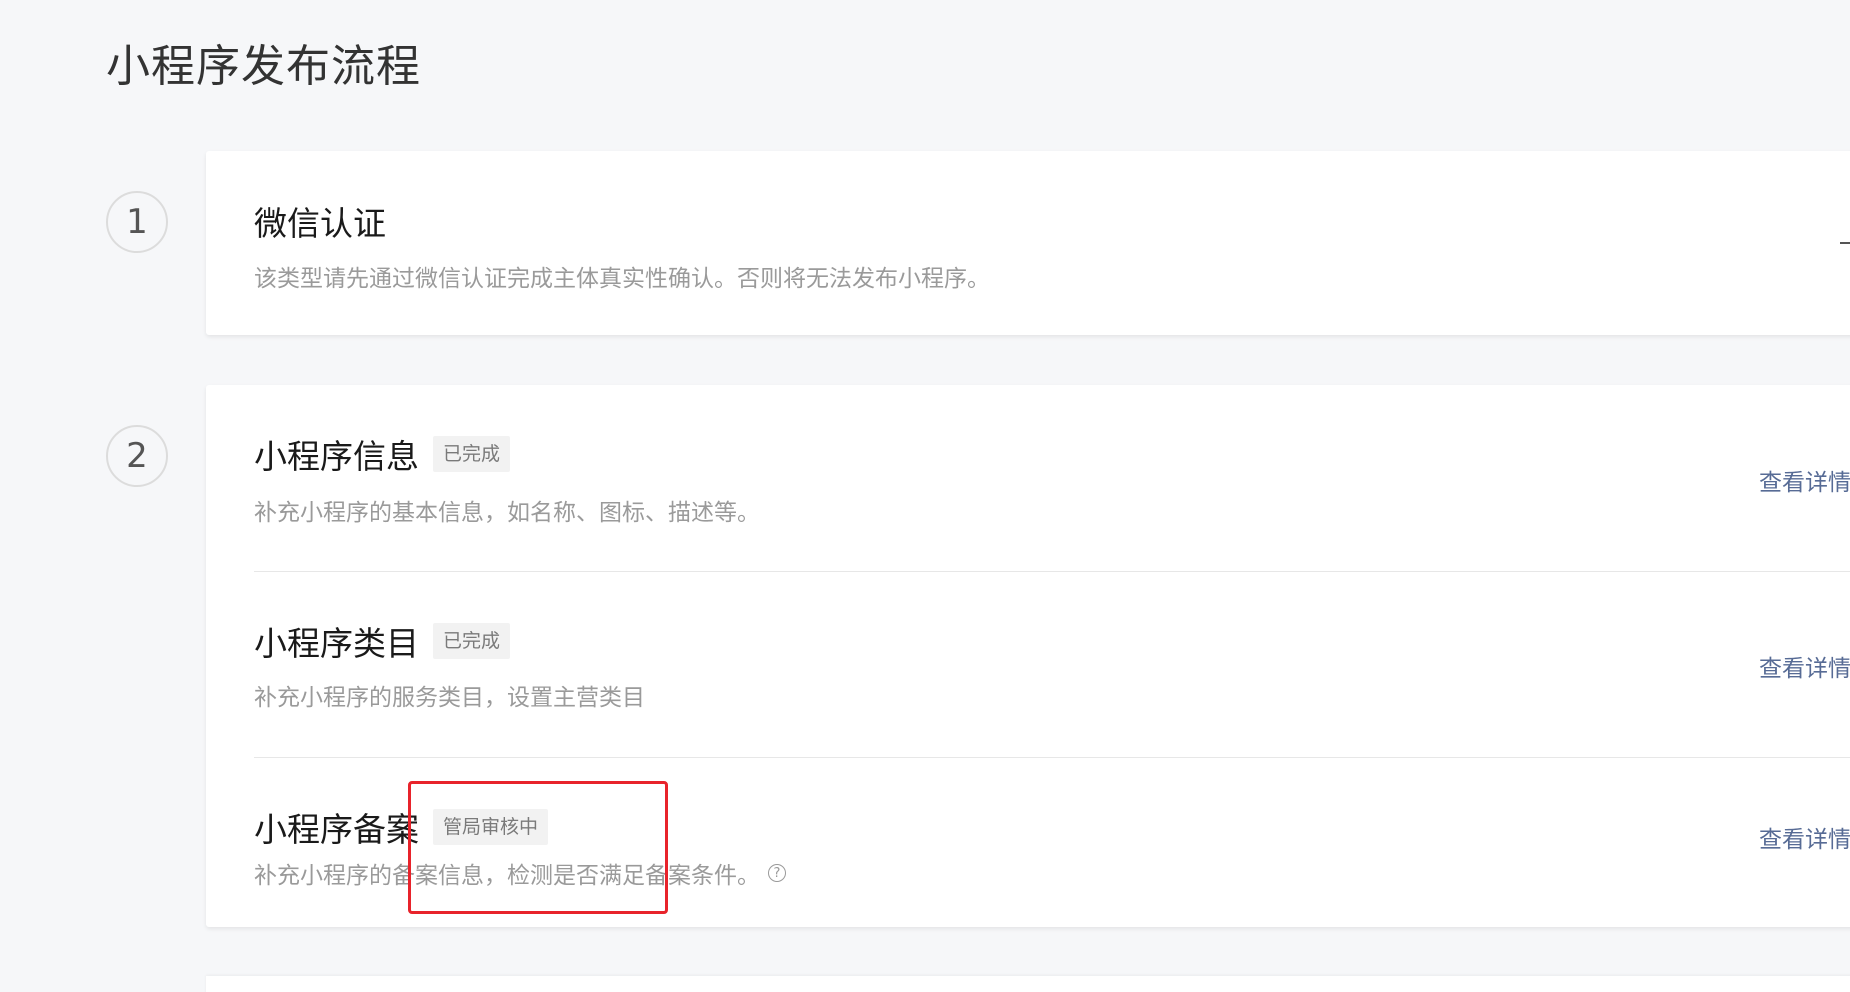 The height and width of the screenshot is (992, 1850). What do you see at coordinates (777, 873) in the screenshot?
I see `question-circle-icon: ?` at bounding box center [777, 873].